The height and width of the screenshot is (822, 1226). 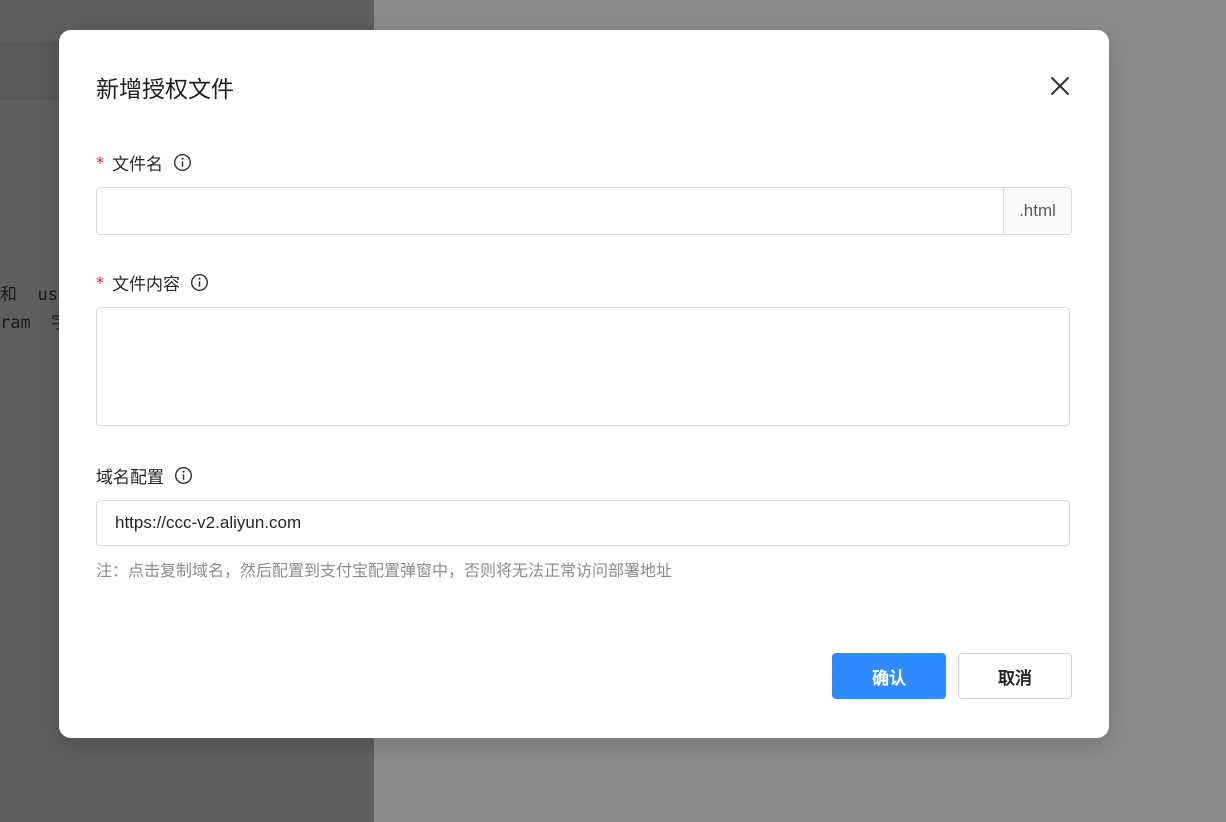 I want to click on domain-note: 注：点击复制域名，然后配置到支付宝配置弹窗中，否则将无法正常访问部署地址, so click(x=384, y=570).